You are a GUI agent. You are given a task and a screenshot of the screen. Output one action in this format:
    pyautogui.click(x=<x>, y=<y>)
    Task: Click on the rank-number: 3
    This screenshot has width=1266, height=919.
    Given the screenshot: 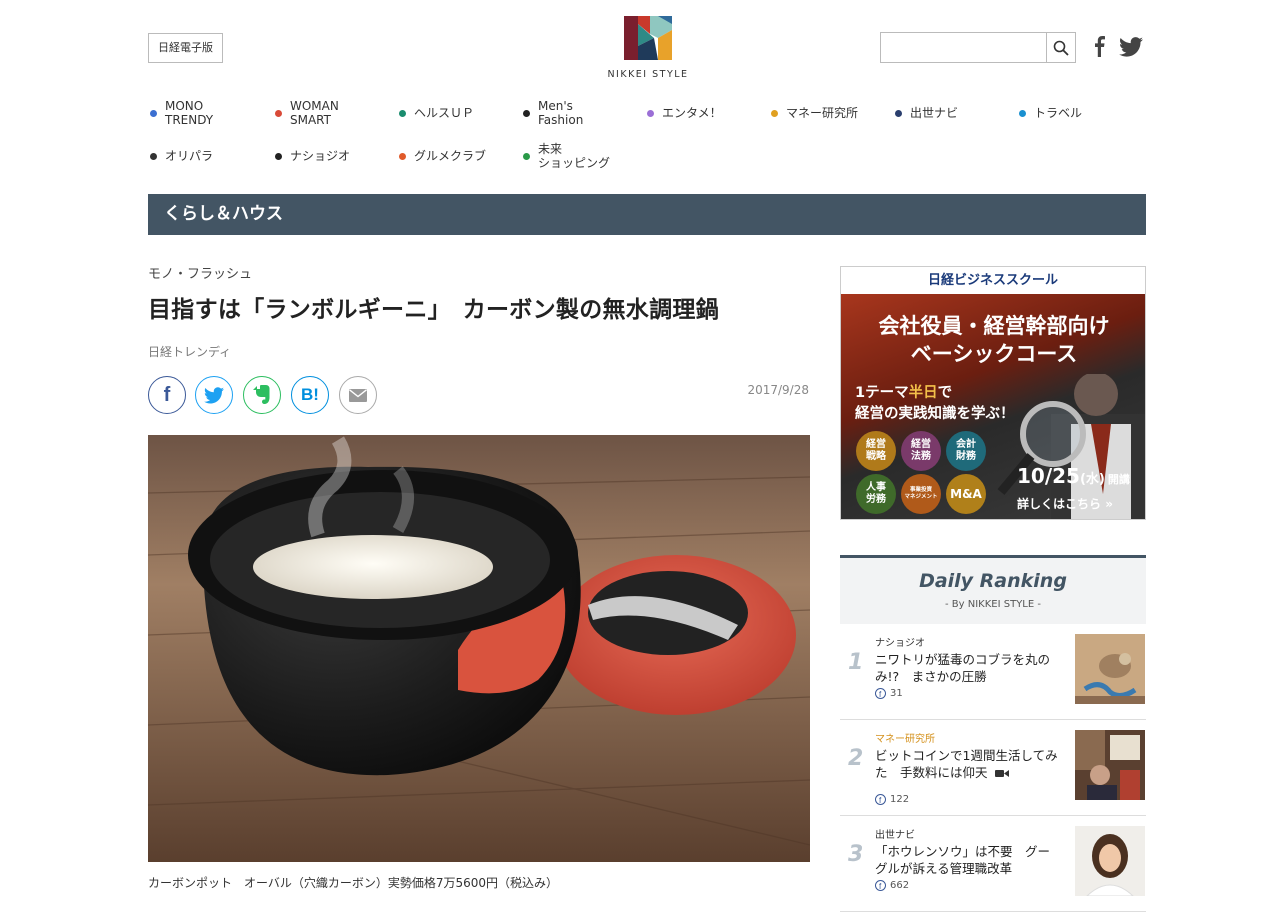 What is the action you would take?
    pyautogui.click(x=856, y=854)
    